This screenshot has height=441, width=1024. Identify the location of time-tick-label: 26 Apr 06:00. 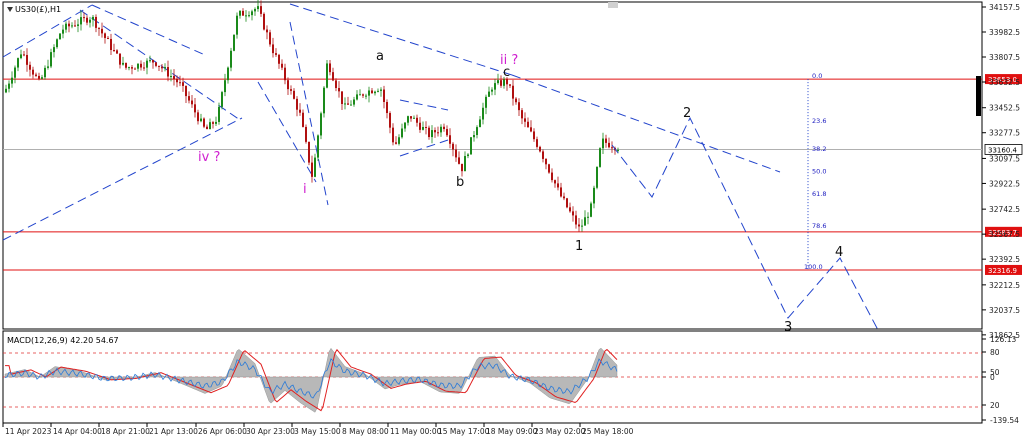
(222, 431).